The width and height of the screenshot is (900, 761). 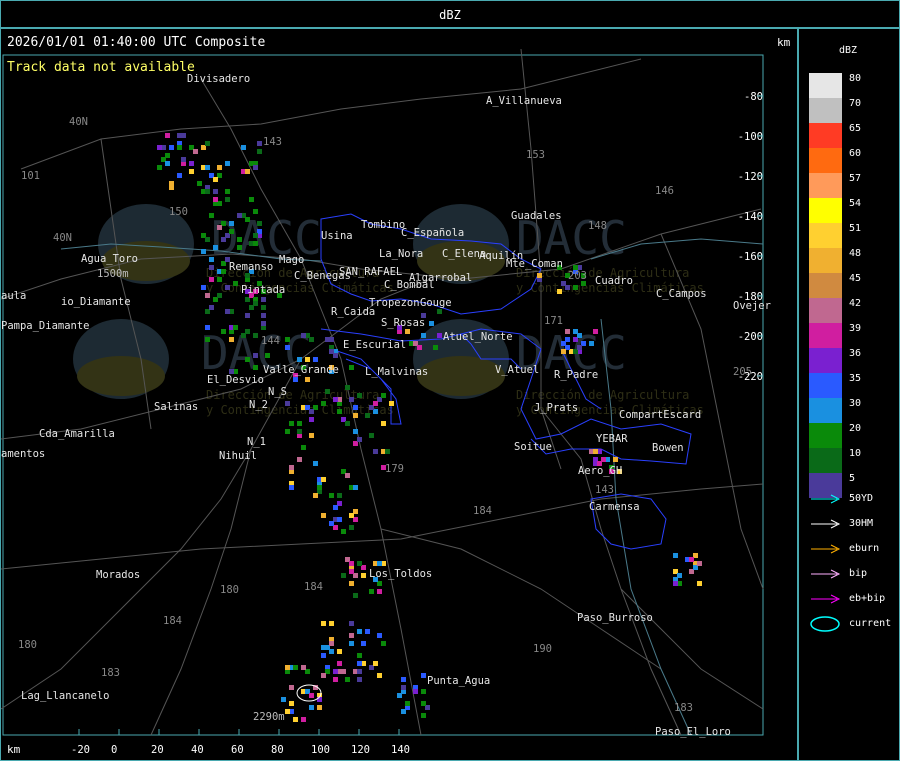 I want to click on scale-label: 36, so click(x=855, y=353).